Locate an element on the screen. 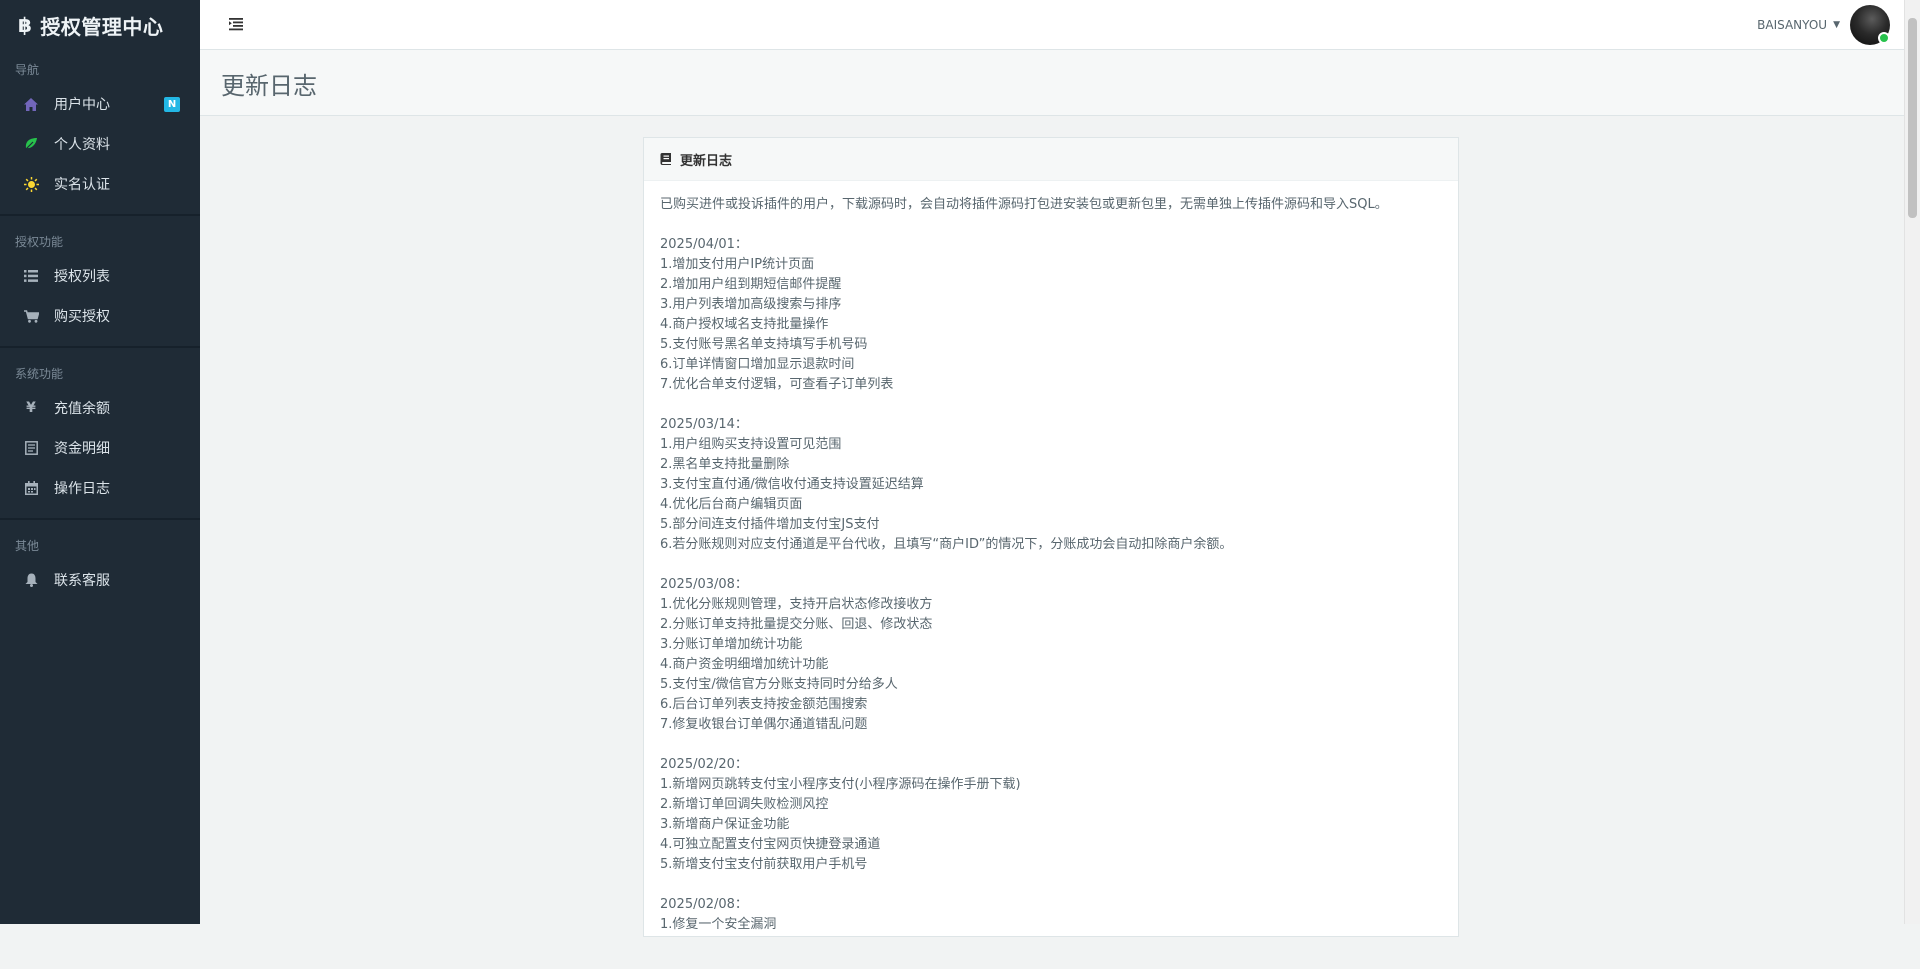 Image resolution: width=1920 pixels, height=969 pixels. entry-item: 1.增加支付用户IP统计页面 is located at coordinates (737, 264).